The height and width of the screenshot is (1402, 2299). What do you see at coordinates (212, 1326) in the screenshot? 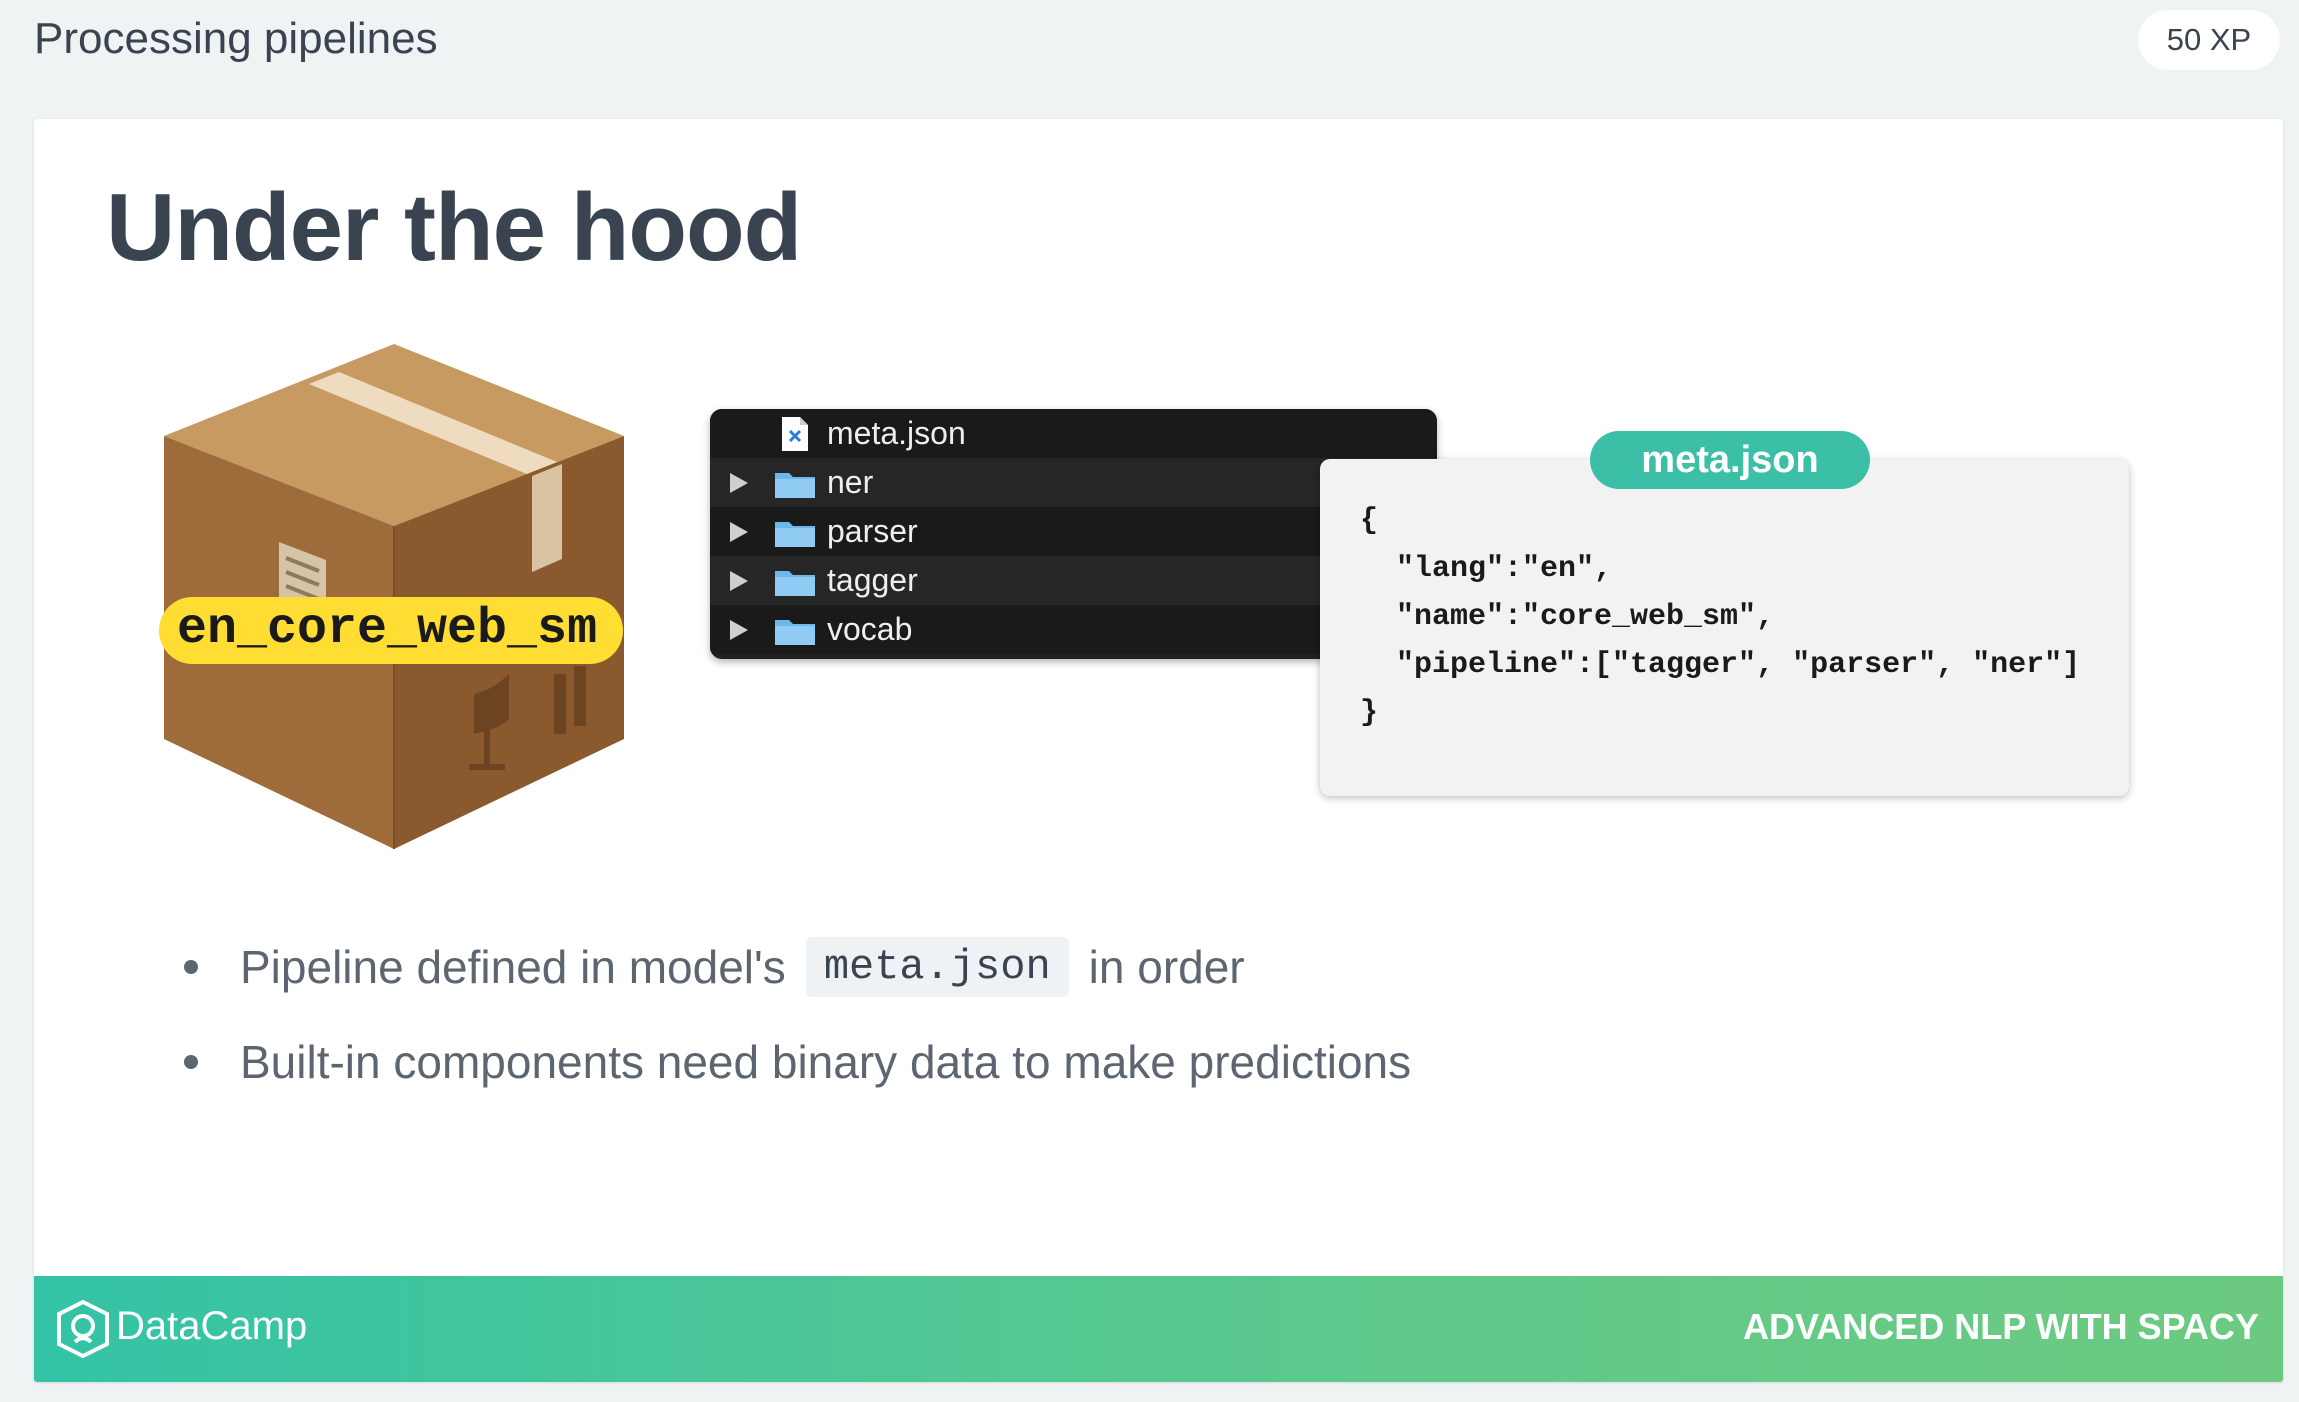
I see `footer-brand: DataCamp` at bounding box center [212, 1326].